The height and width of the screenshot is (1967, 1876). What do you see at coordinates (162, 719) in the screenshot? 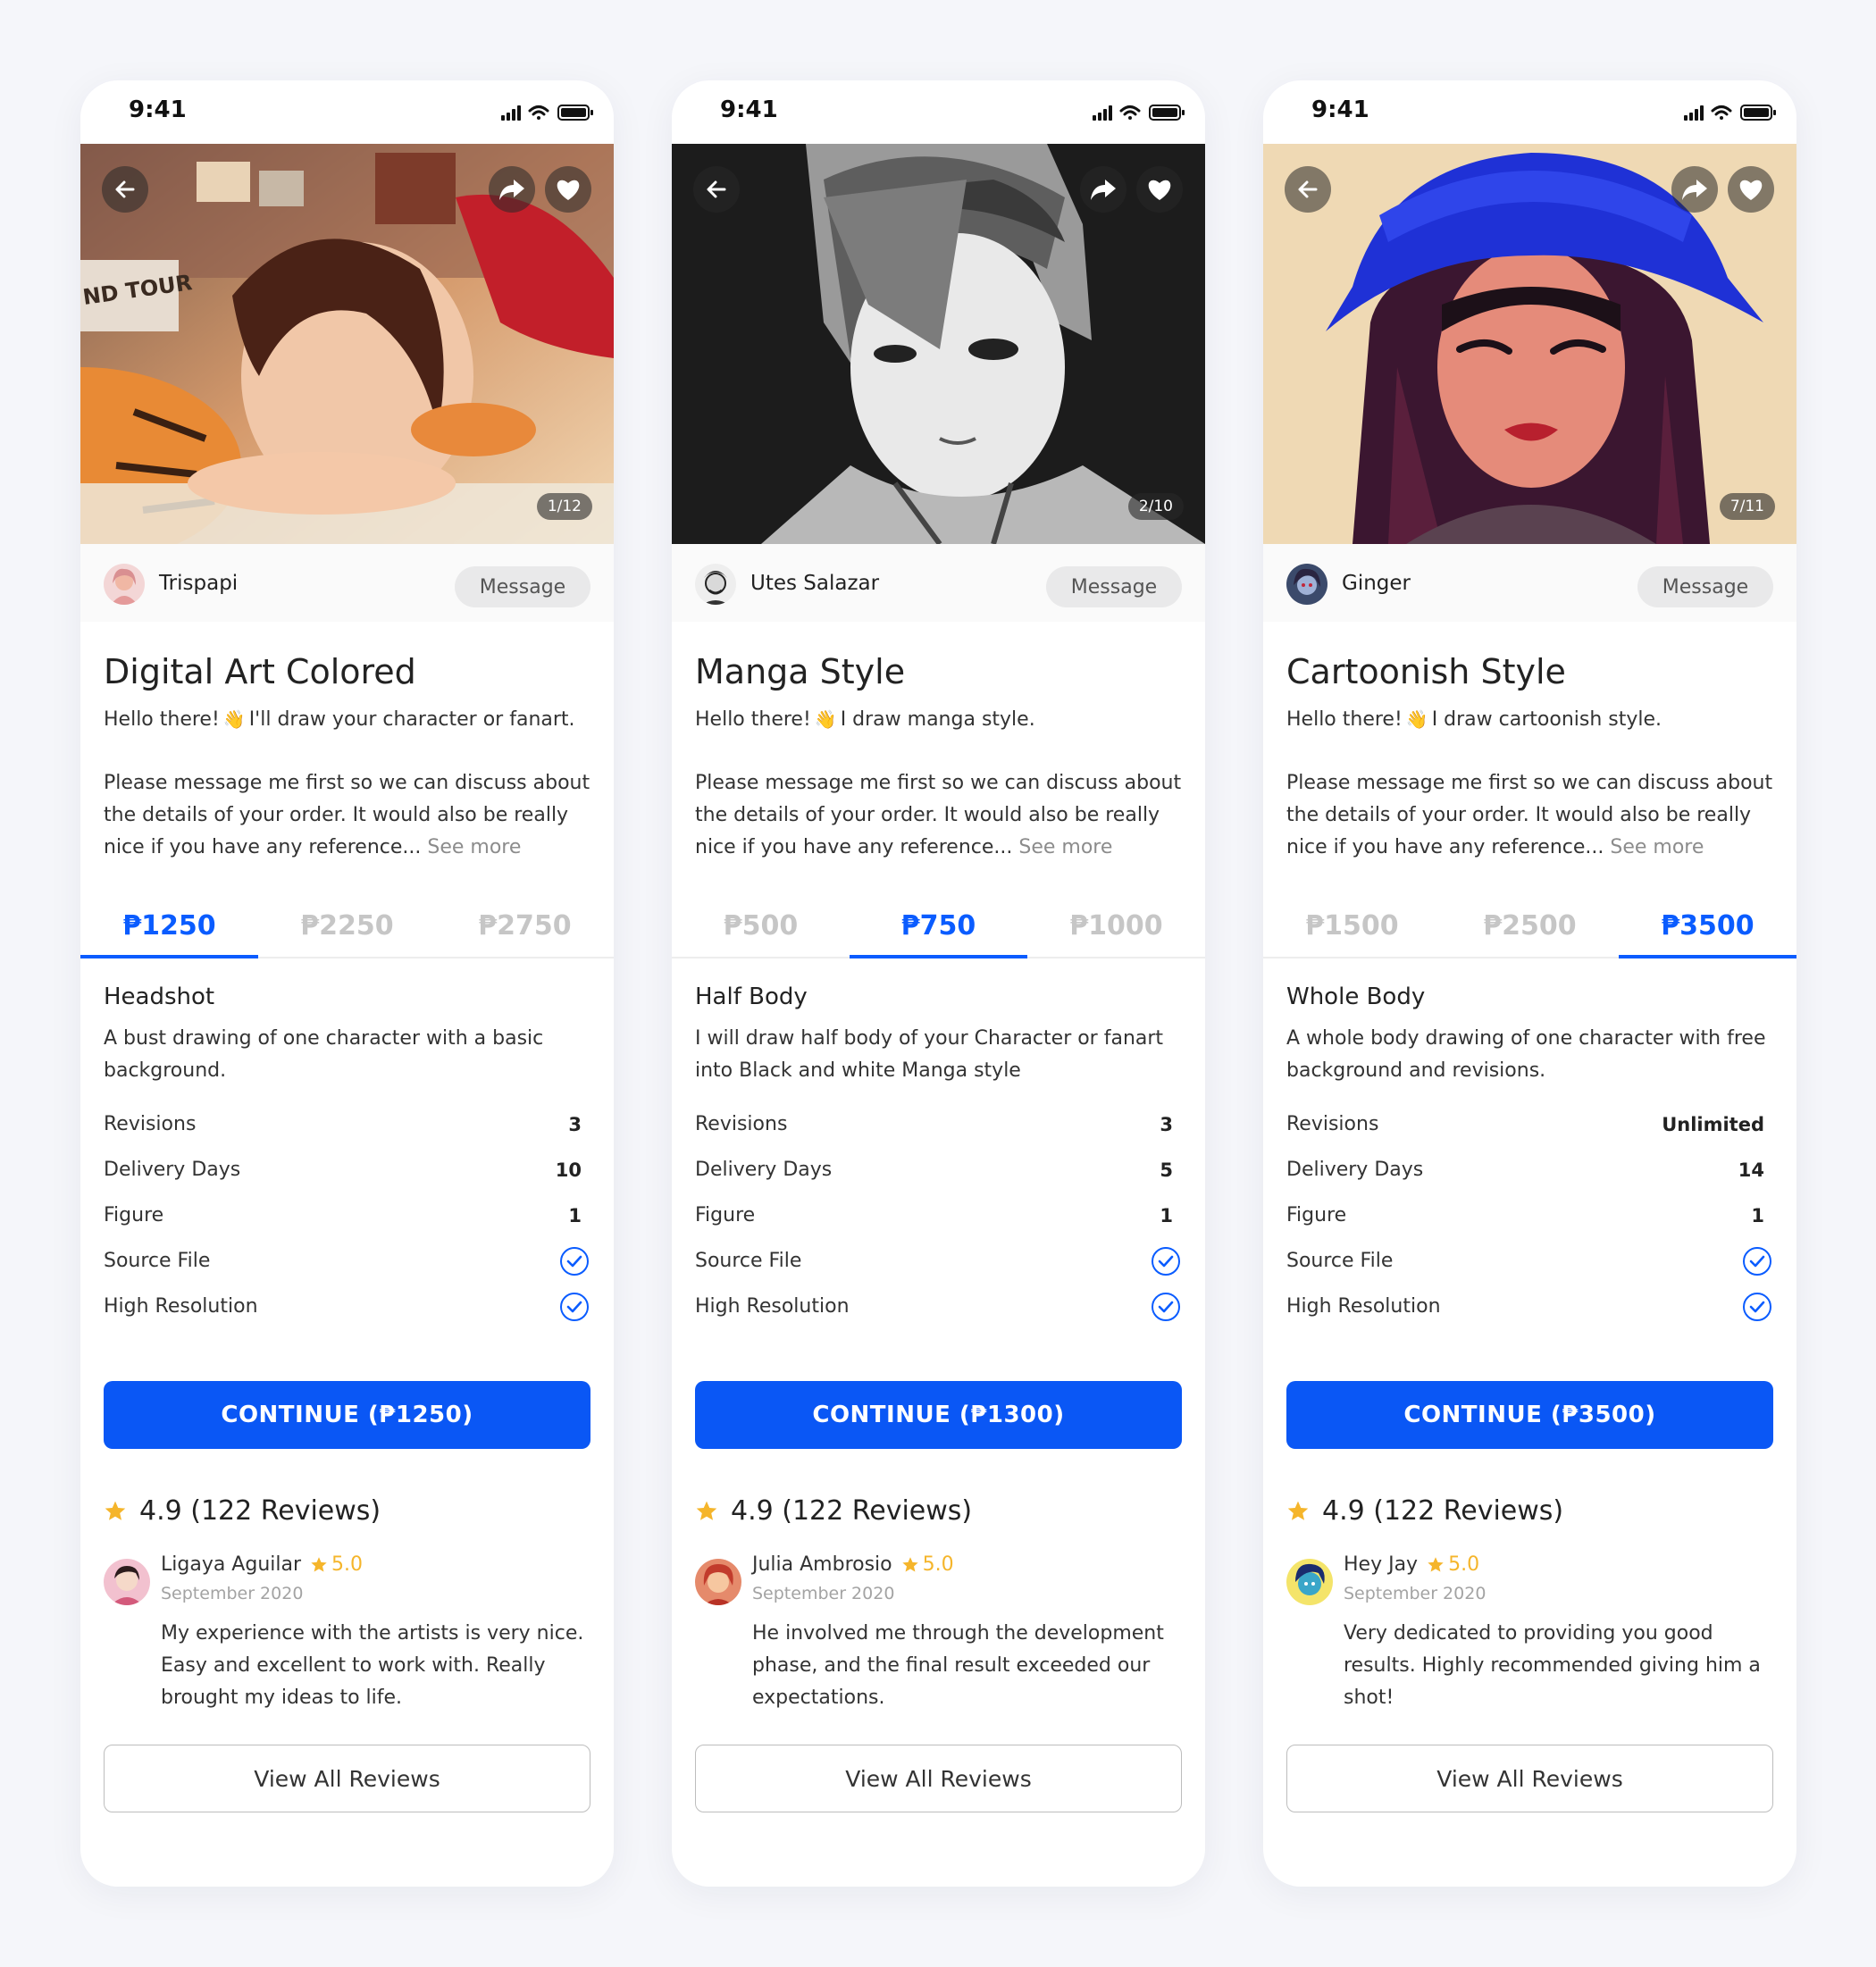
I see `greeting-prefix: Hello there!` at bounding box center [162, 719].